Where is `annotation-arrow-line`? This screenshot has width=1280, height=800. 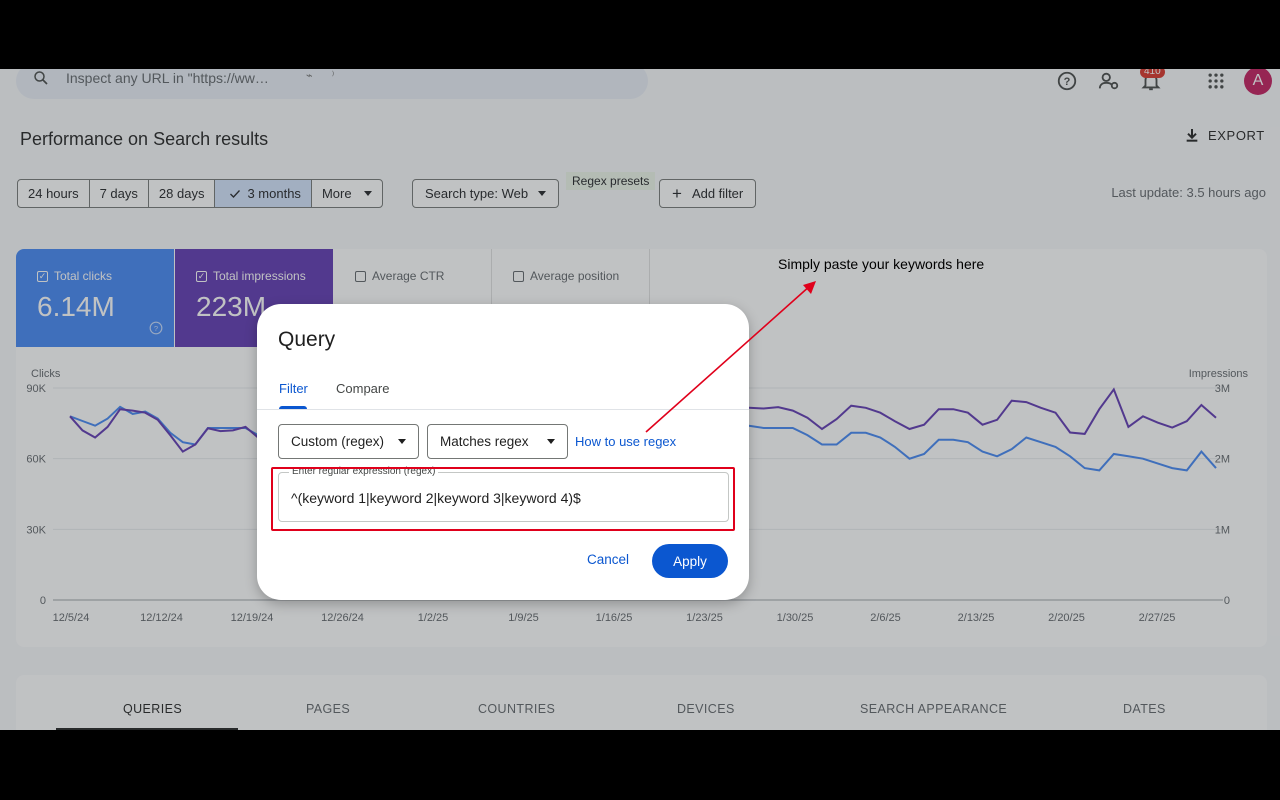
annotation-arrow-line is located at coordinates (728, 358).